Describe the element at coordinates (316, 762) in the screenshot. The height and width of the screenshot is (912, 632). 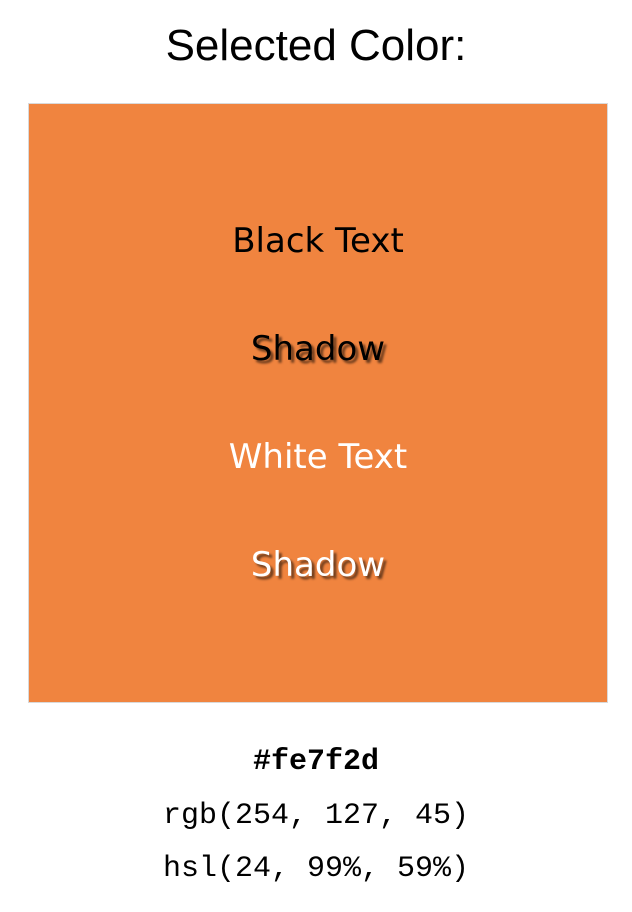
I see `hex-code: #fe7f2d` at that location.